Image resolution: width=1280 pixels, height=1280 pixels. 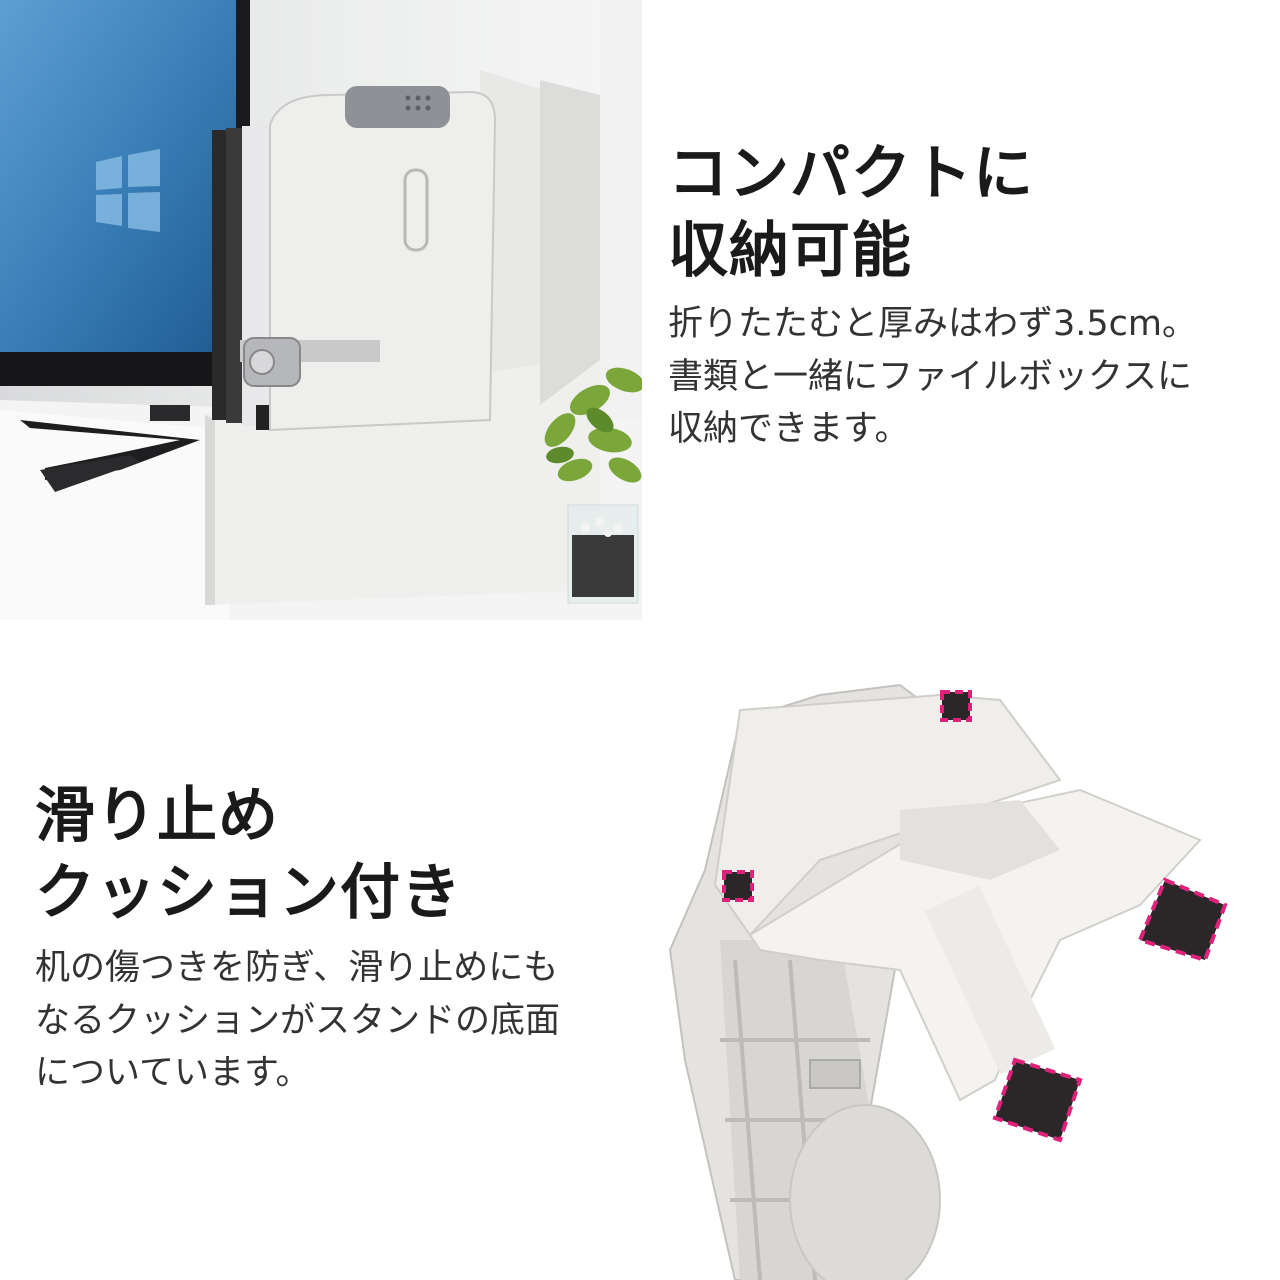 What do you see at coordinates (789, 429) in the screenshot?
I see `description-line: 収納できます。` at bounding box center [789, 429].